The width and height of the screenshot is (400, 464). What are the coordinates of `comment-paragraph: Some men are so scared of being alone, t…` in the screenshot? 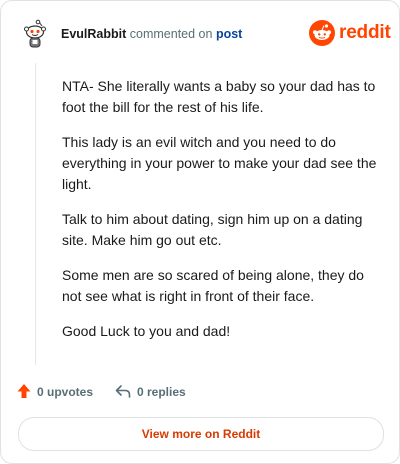 It's located at (213, 285).